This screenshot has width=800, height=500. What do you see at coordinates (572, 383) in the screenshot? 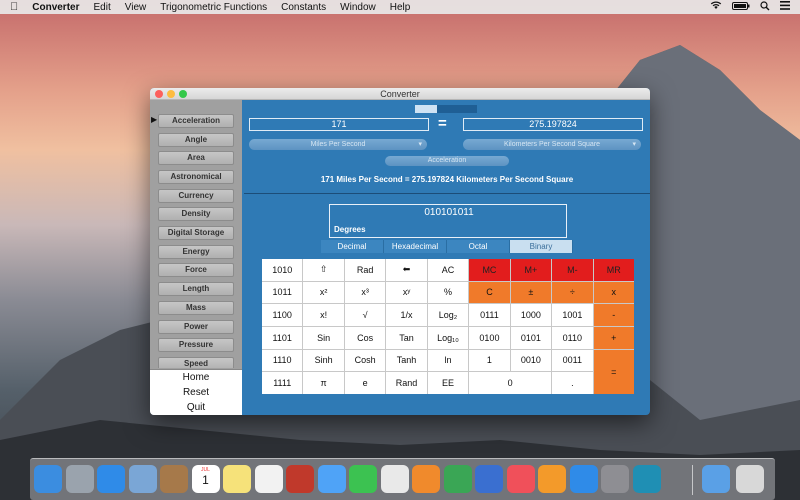
I see `key-symbol: .` at bounding box center [572, 383].